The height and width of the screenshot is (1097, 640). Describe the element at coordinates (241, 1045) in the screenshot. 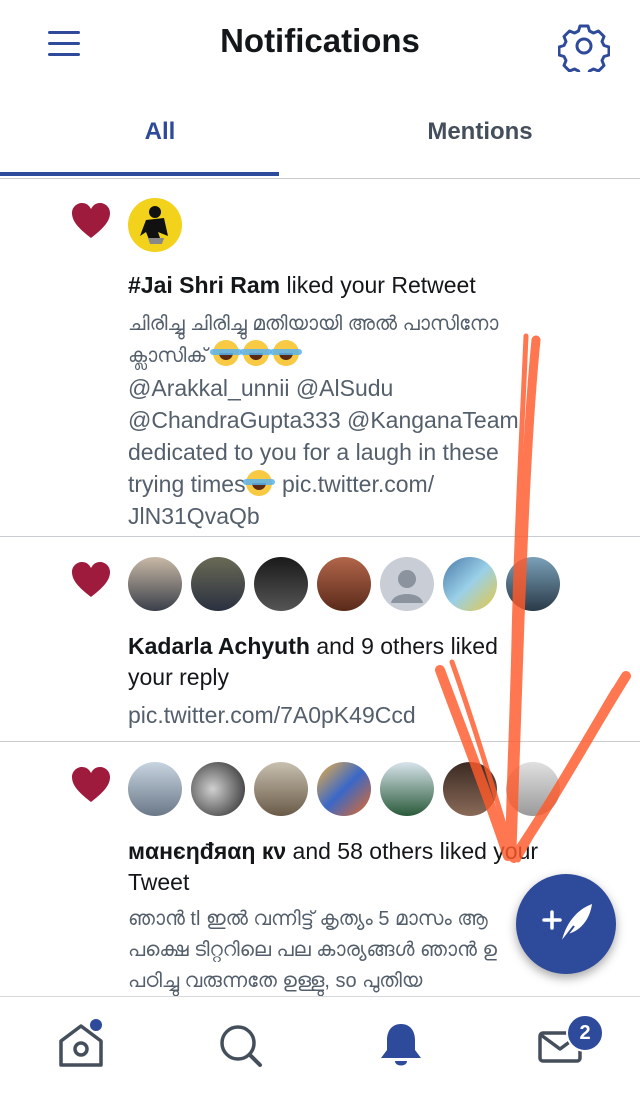

I see `search-icon` at that location.